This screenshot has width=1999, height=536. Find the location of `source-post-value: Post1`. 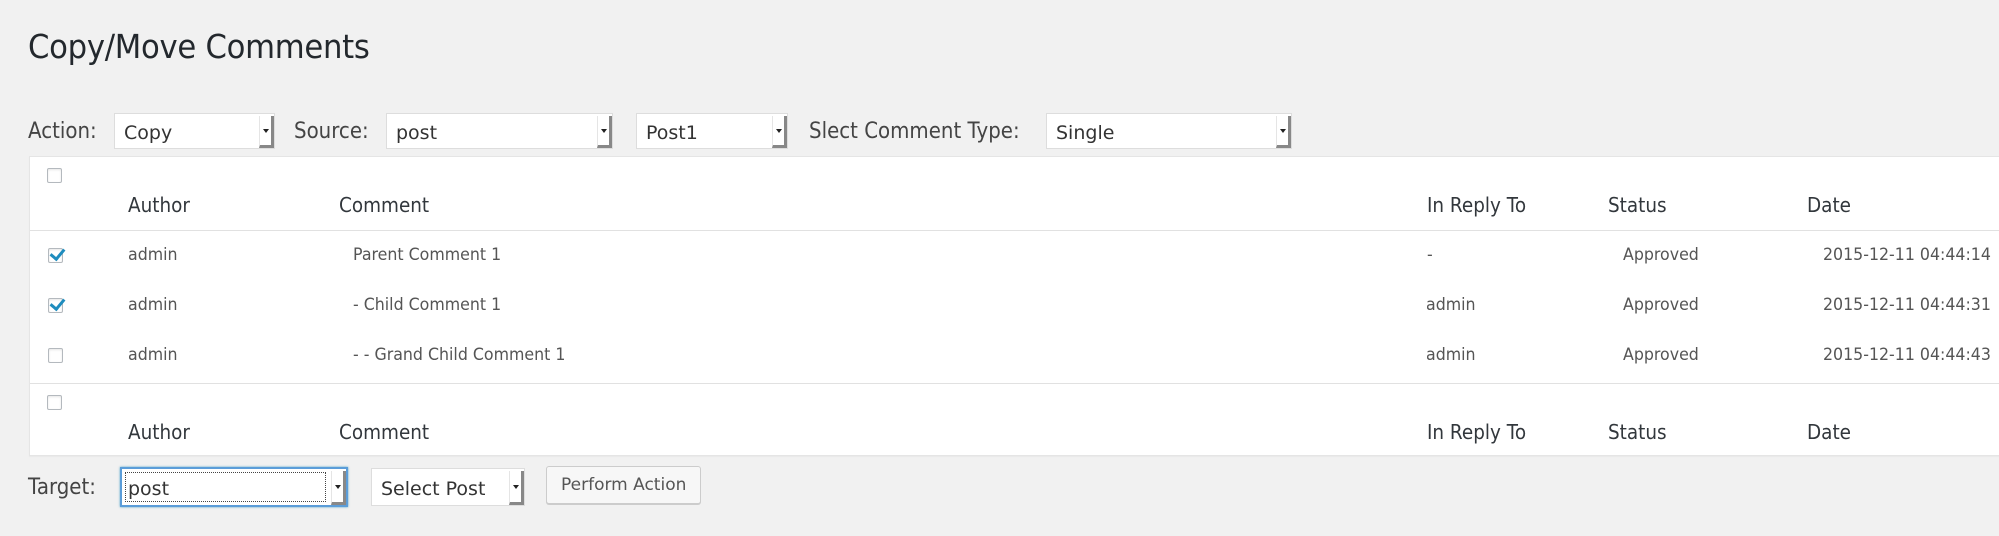

source-post-value: Post1 is located at coordinates (672, 133).